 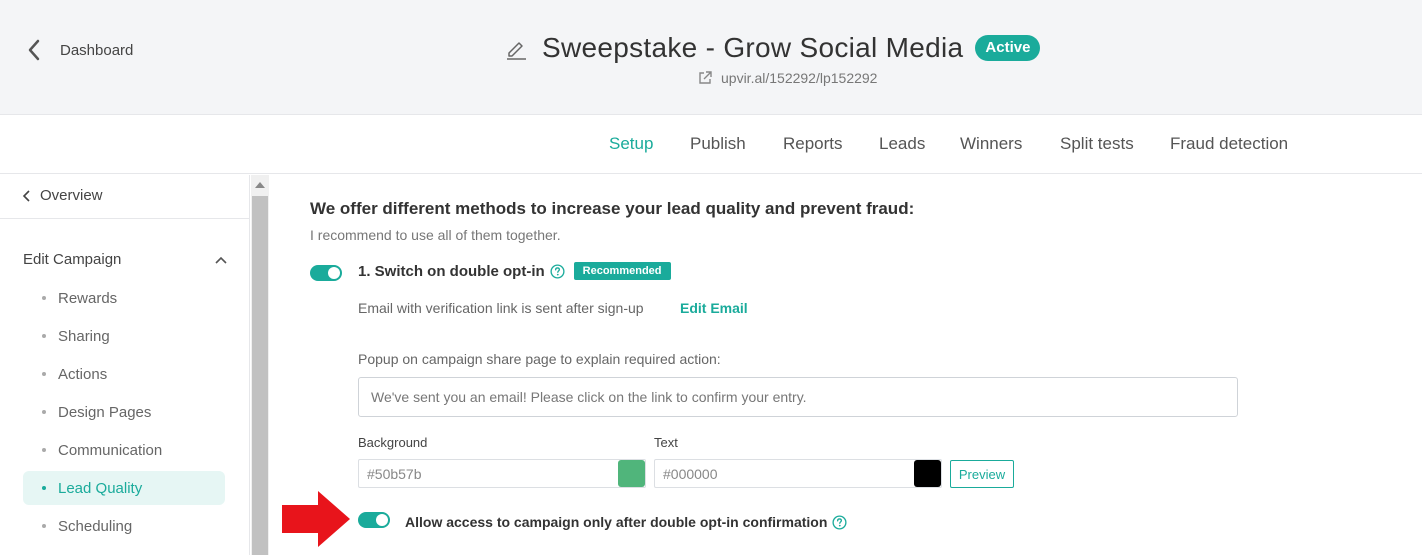 I want to click on back-to-dashboard-link: Dashboard, so click(x=78, y=50).